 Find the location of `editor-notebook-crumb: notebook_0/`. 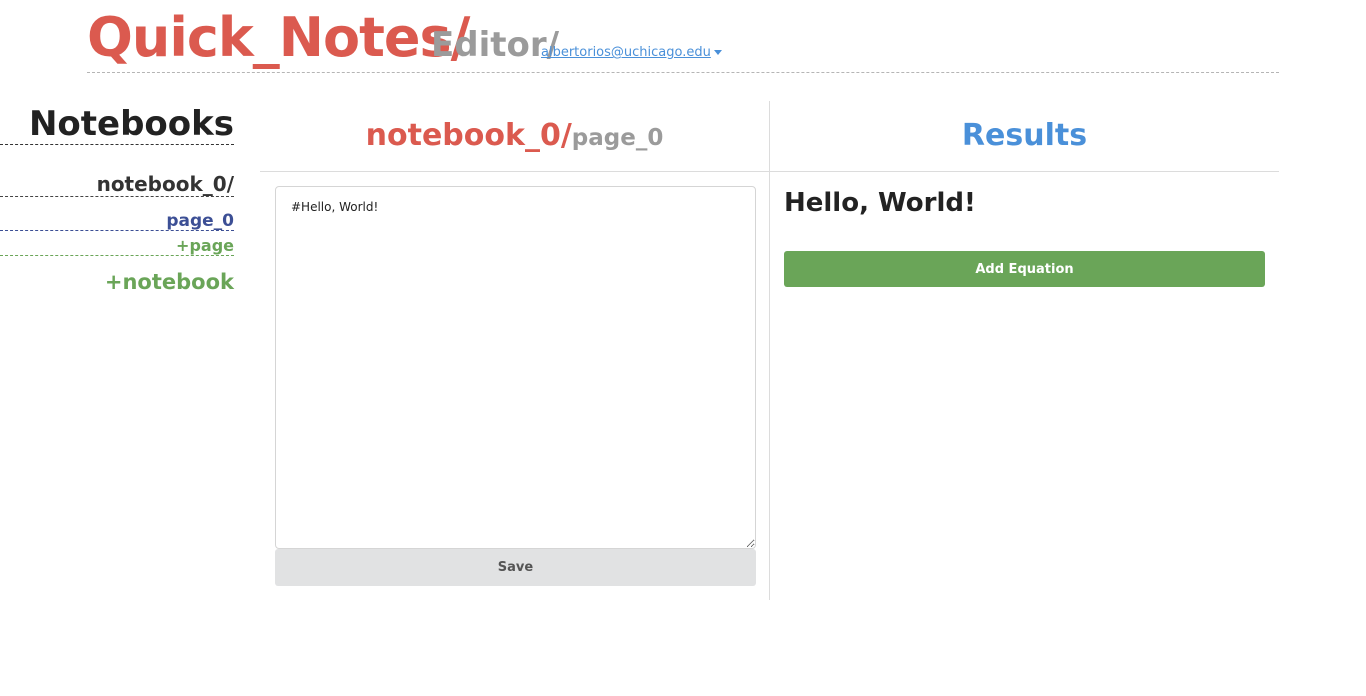

editor-notebook-crumb: notebook_0/ is located at coordinates (469, 135).